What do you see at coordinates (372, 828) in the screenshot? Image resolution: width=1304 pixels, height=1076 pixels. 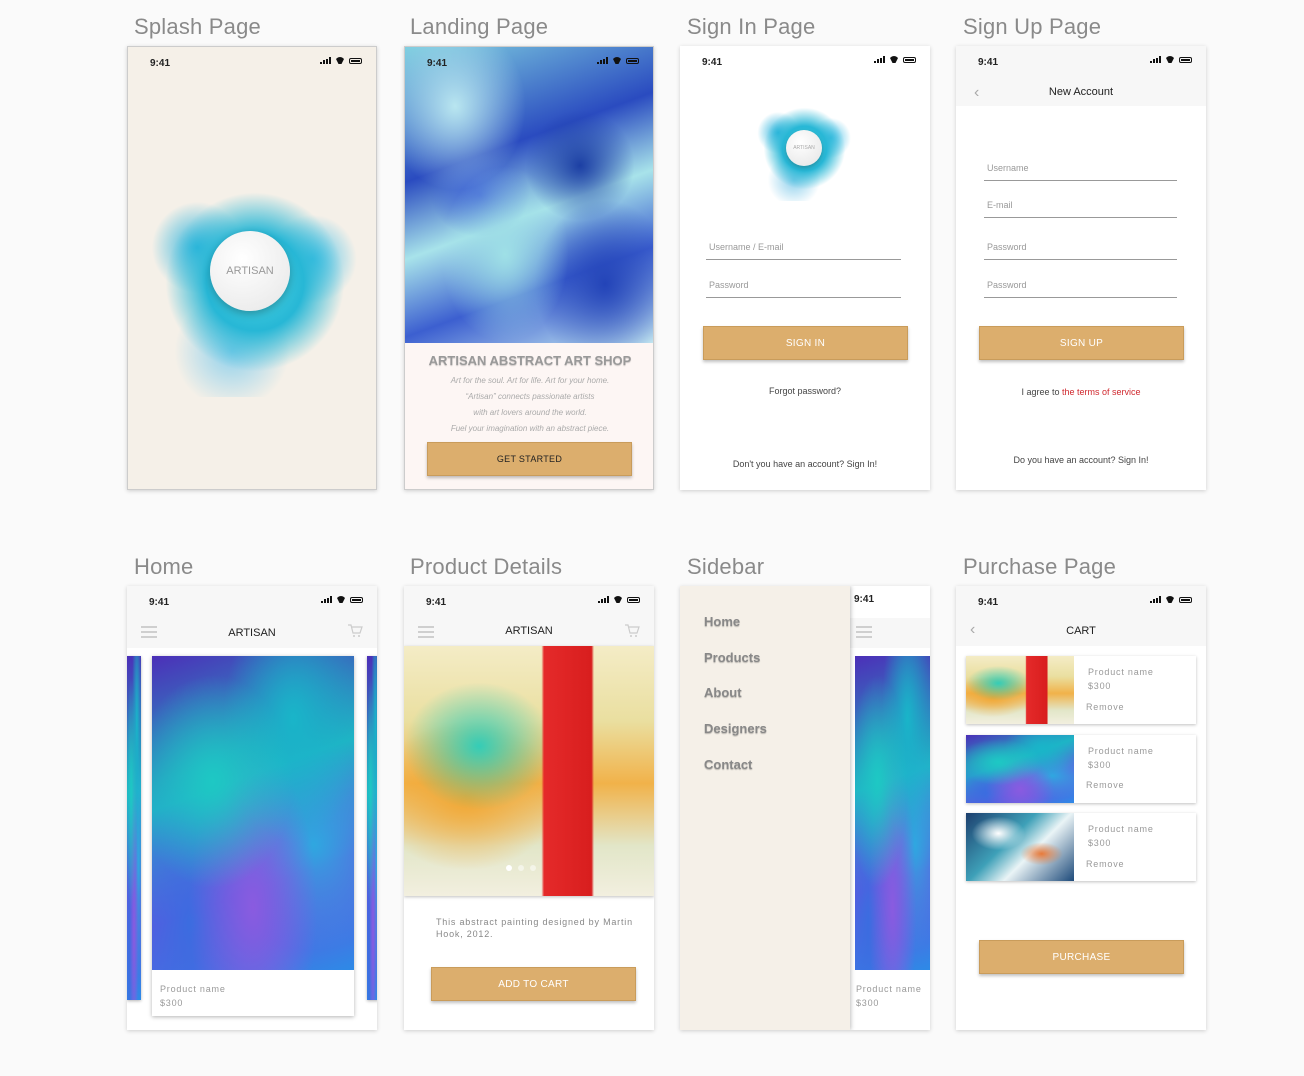 I see `carousel-card-next` at bounding box center [372, 828].